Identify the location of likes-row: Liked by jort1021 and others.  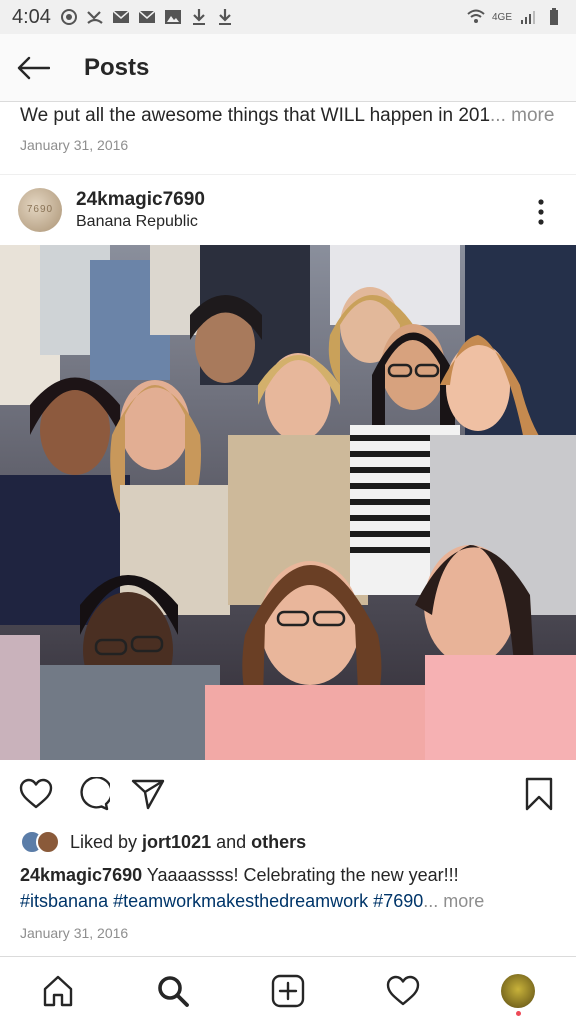
(163, 842).